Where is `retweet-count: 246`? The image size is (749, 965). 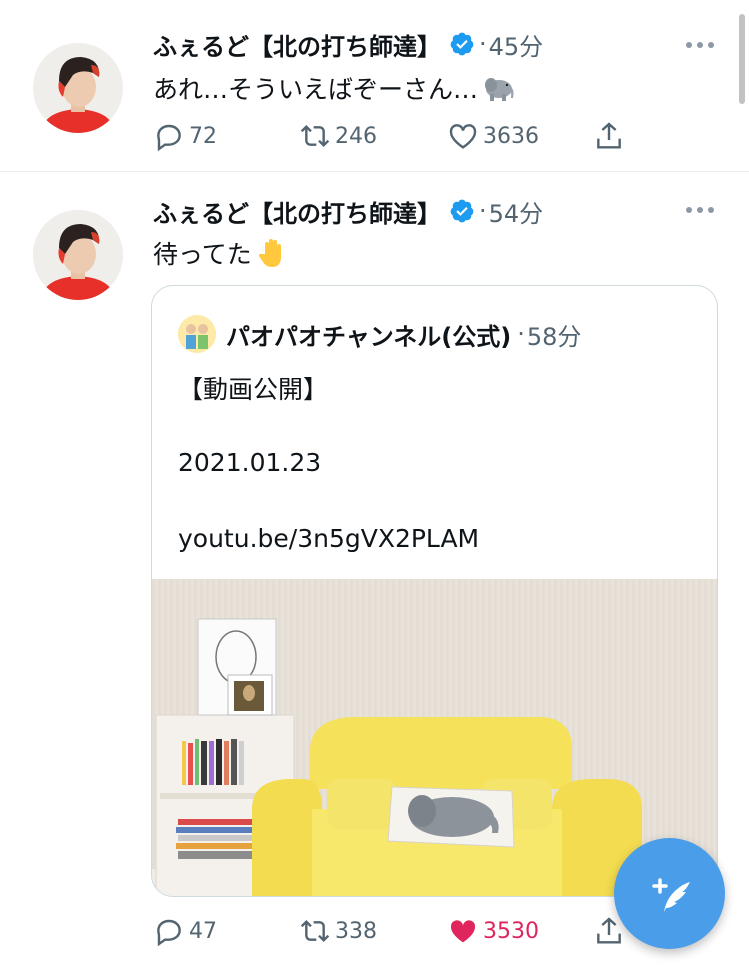 retweet-count: 246 is located at coordinates (356, 136).